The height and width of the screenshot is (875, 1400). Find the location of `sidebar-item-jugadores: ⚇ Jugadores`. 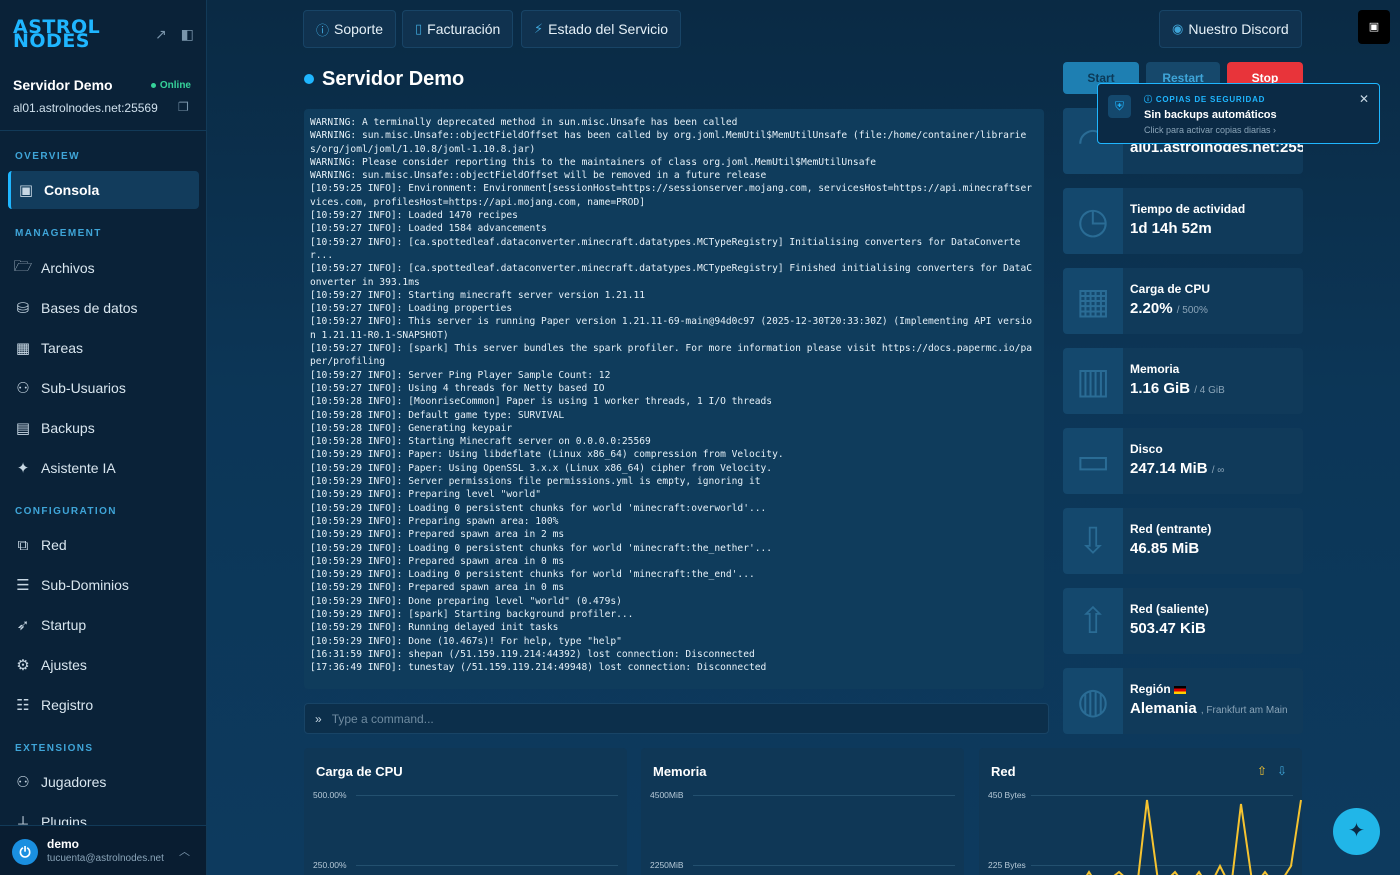

sidebar-item-jugadores: ⚇ Jugadores is located at coordinates (103, 782).